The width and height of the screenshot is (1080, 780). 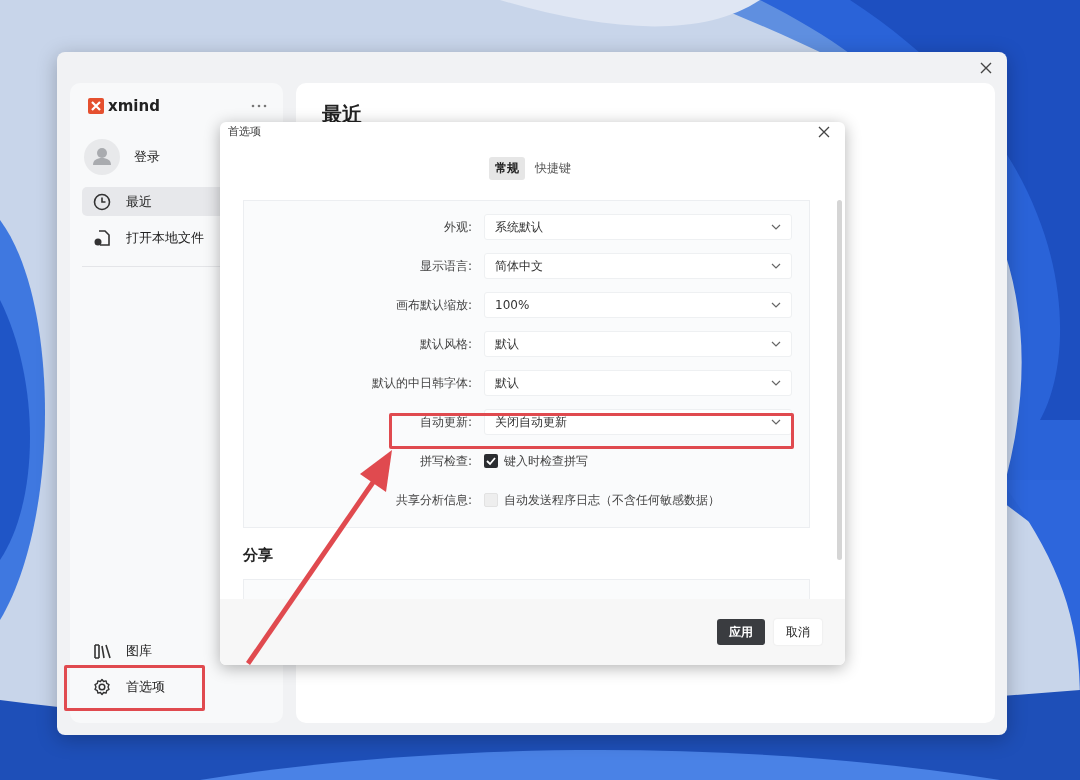 What do you see at coordinates (546, 461) in the screenshot?
I see `checkbox-label: 键入时检查拼写` at bounding box center [546, 461].